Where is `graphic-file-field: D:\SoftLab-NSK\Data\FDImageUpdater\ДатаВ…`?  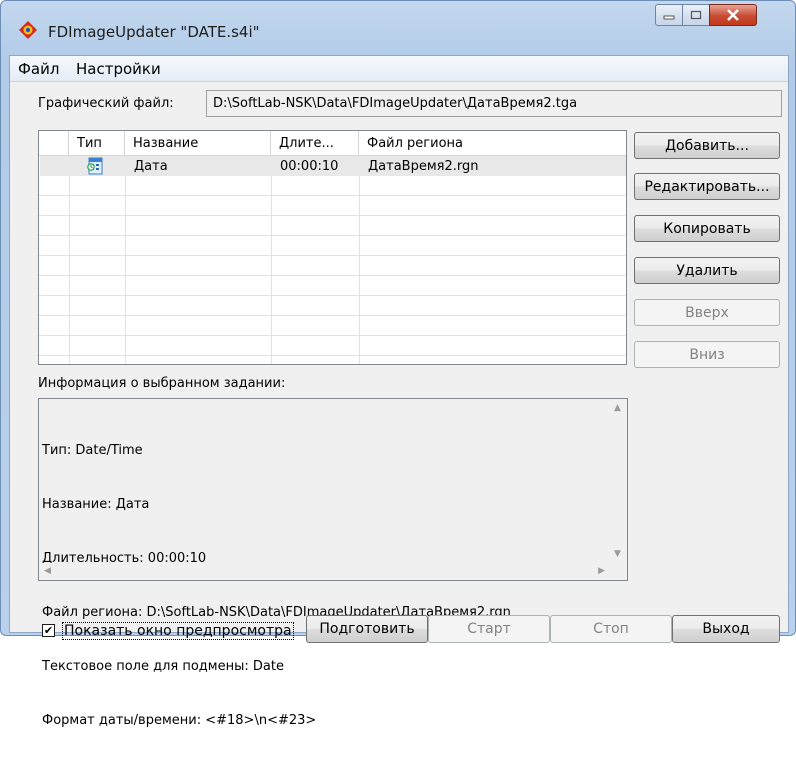 graphic-file-field: D:\SoftLab-NSK\Data\FDImageUpdater\ДатаВ… is located at coordinates (494, 103).